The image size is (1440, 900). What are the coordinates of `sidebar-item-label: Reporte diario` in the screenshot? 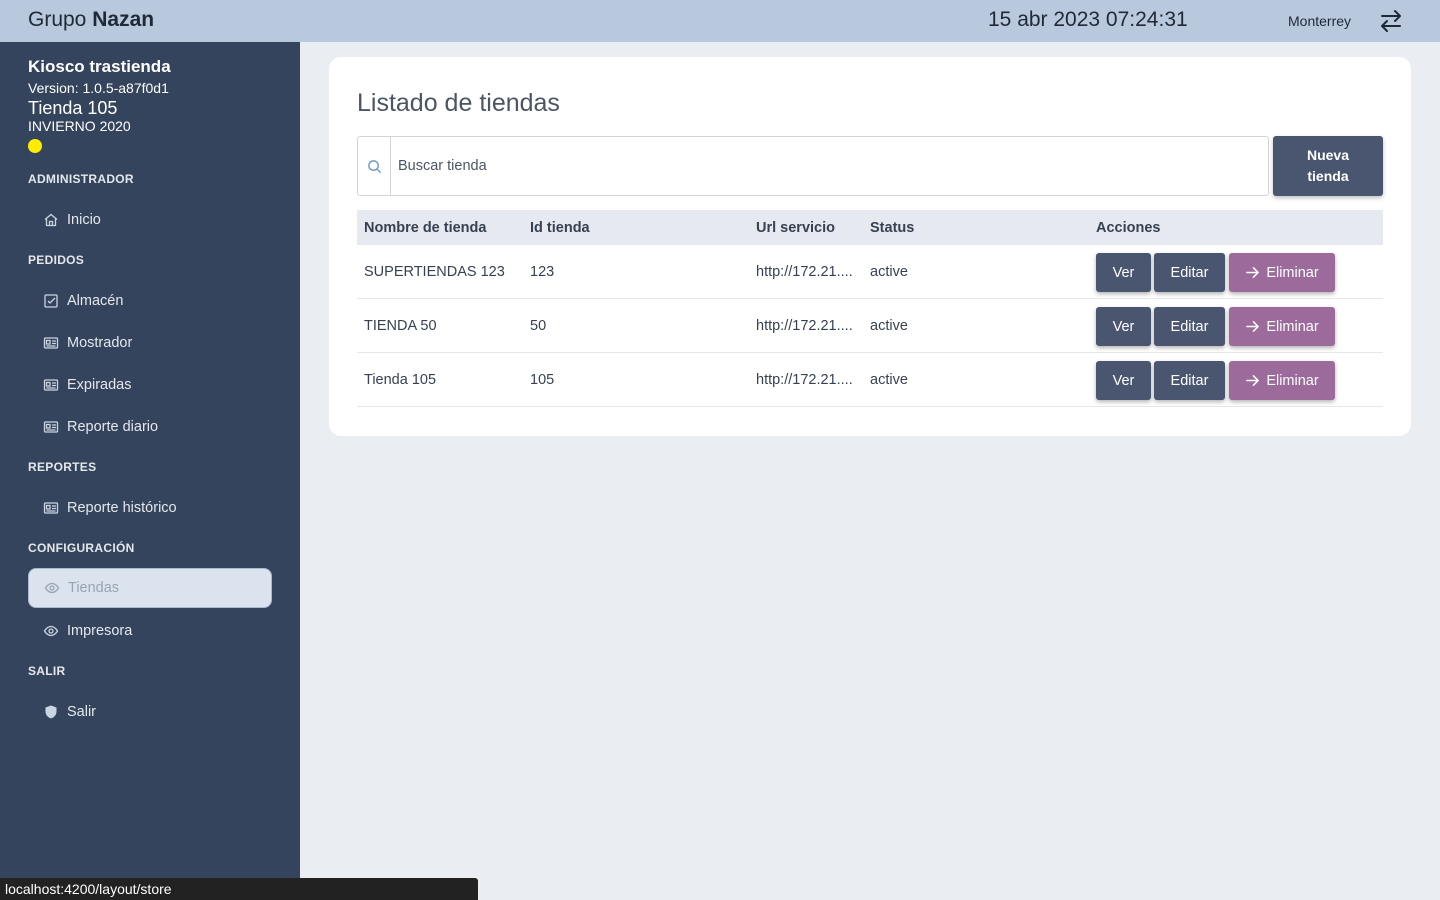 It's located at (113, 427).